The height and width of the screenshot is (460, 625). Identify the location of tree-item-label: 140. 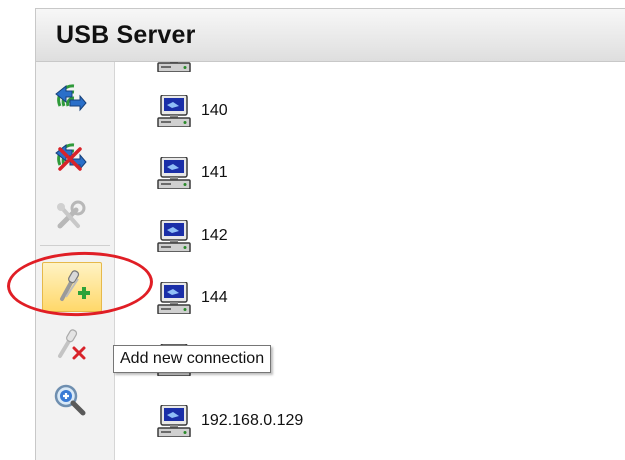
(214, 110).